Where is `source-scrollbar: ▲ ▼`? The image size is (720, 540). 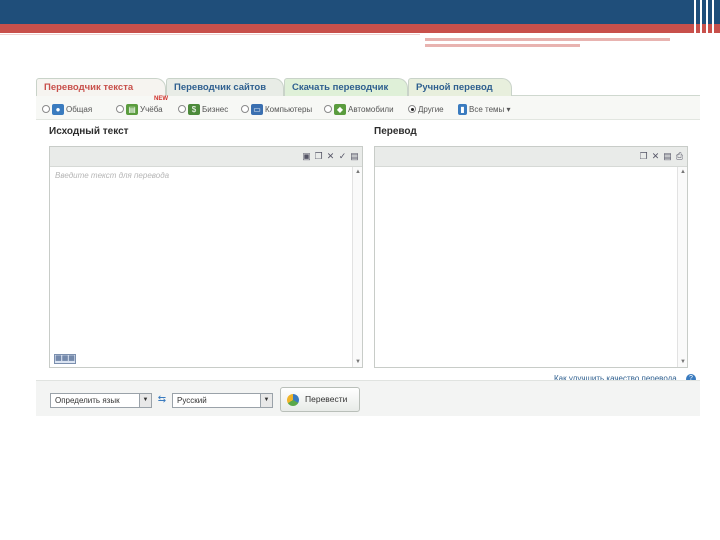 source-scrollbar: ▲ ▼ is located at coordinates (357, 267).